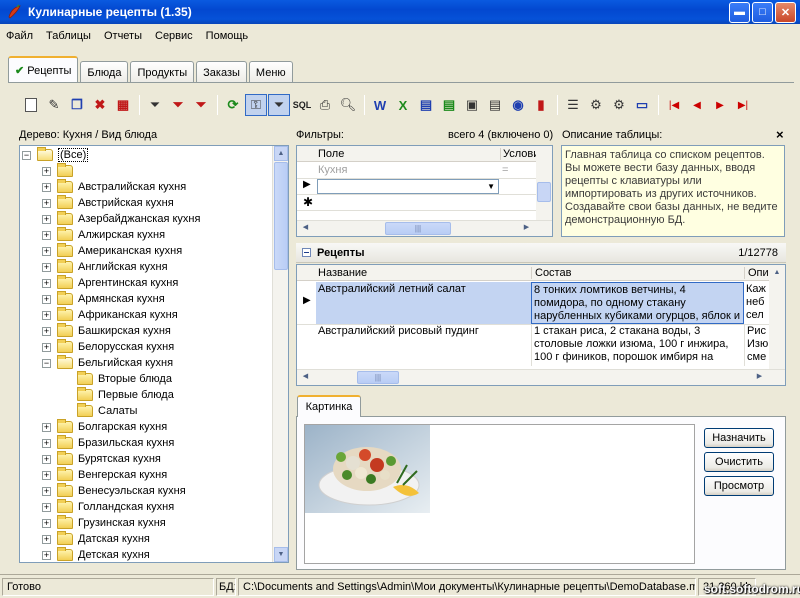 The height and width of the screenshot is (598, 800). I want to click on prev-record-button: ◀, so click(697, 105).